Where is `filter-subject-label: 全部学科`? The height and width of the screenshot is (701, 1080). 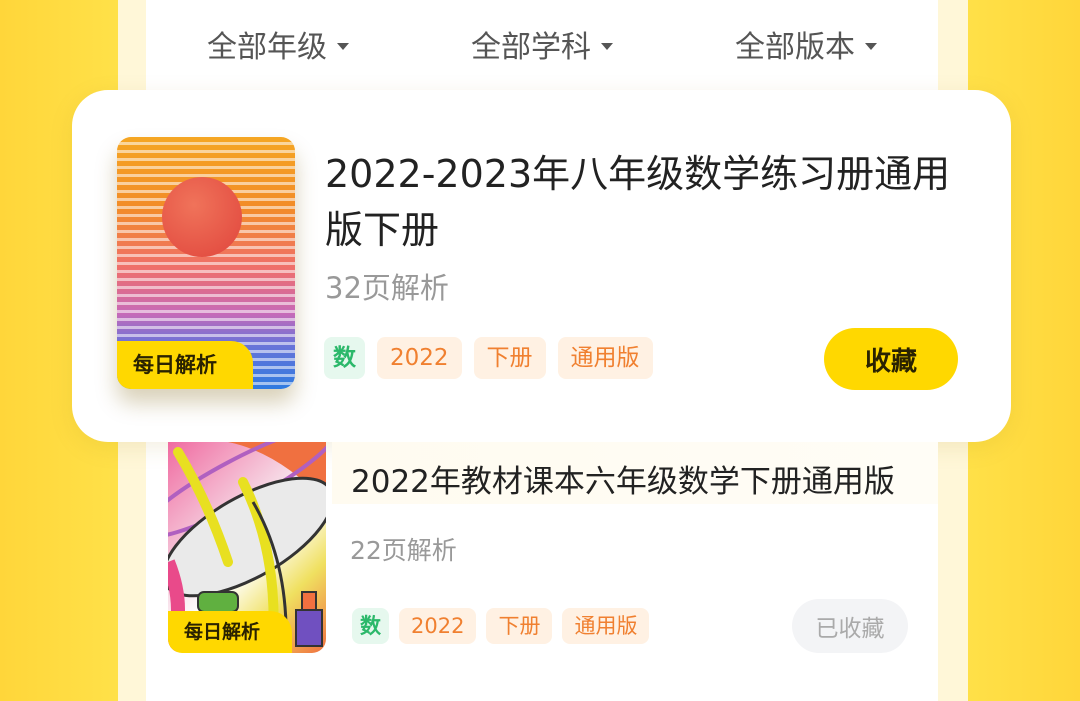
filter-subject-label: 全部学科 is located at coordinates (531, 47).